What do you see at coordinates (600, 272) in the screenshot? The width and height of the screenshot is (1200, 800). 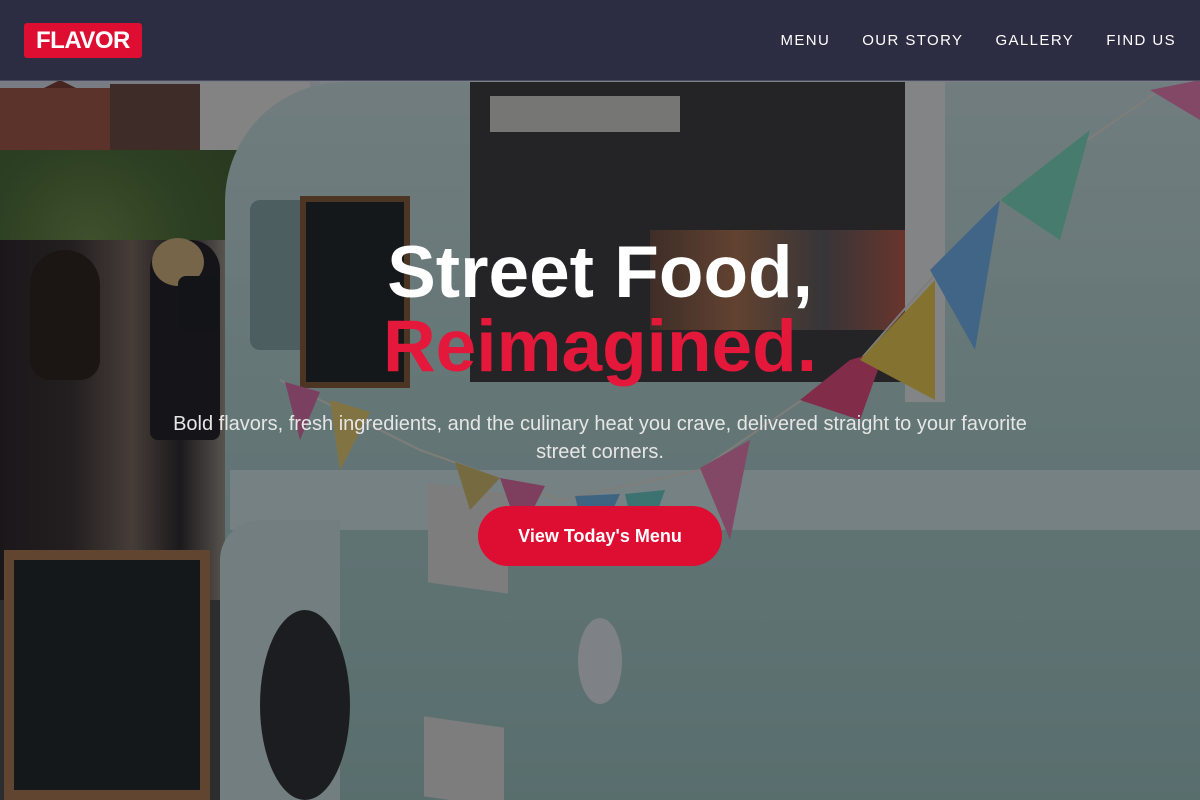 I see `hero-headline-line1: Street Food,` at bounding box center [600, 272].